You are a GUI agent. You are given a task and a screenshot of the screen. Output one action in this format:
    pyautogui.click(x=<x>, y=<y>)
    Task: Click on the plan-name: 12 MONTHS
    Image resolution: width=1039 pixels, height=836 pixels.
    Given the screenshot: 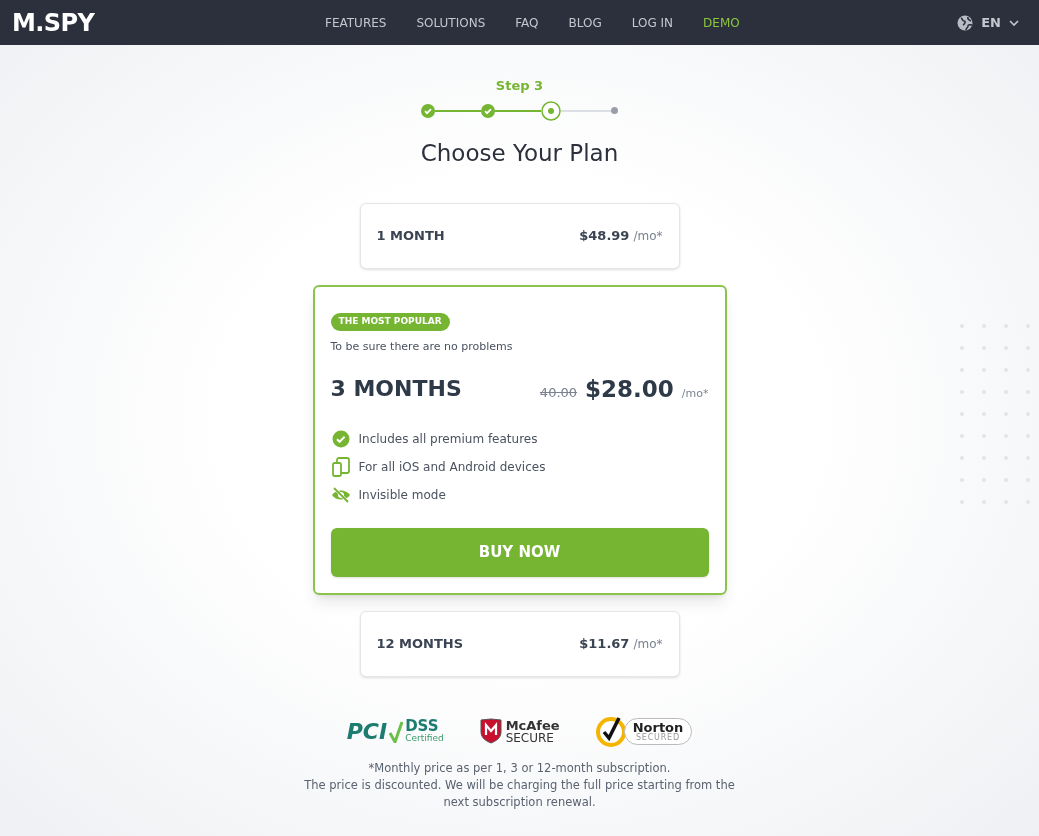 What is the action you would take?
    pyautogui.click(x=420, y=644)
    